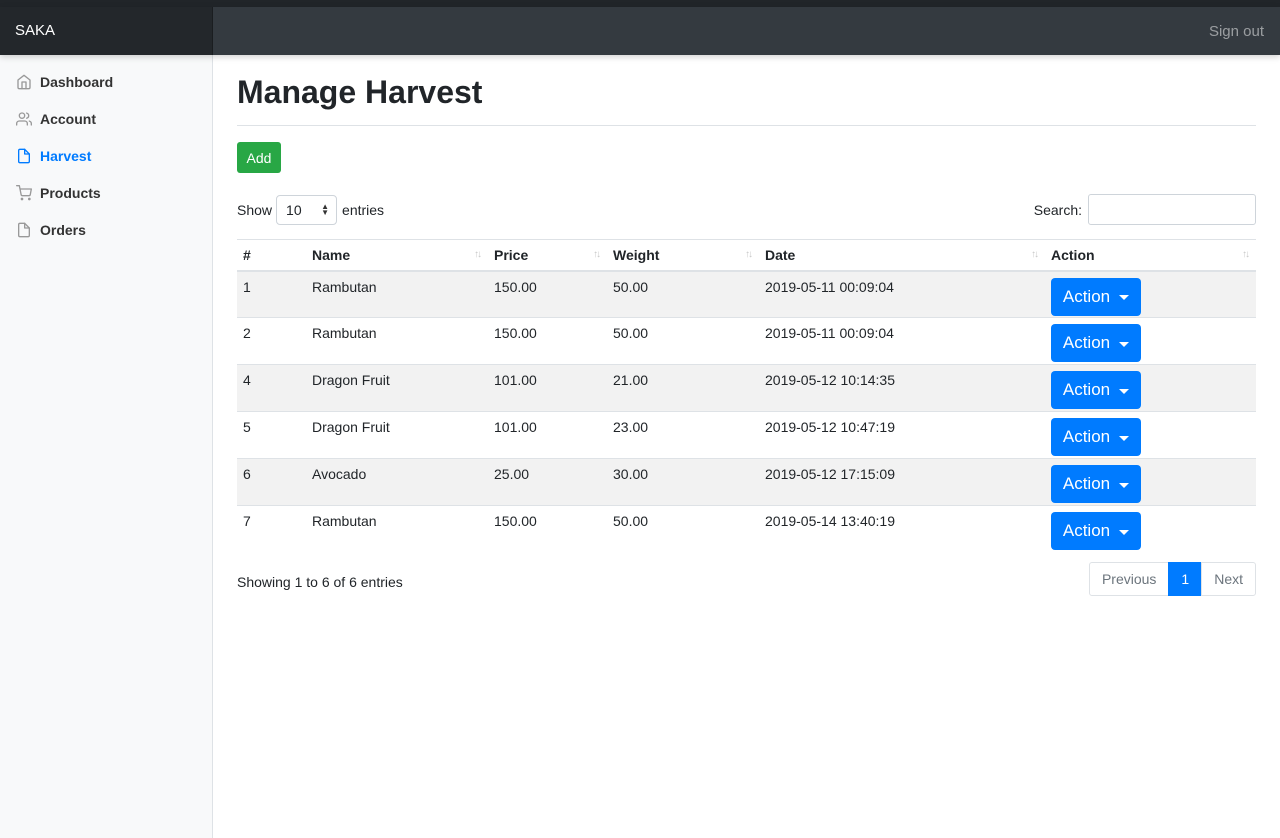 The width and height of the screenshot is (1280, 838). Describe the element at coordinates (640, 3) in the screenshot. I see `window-top-strip` at that location.